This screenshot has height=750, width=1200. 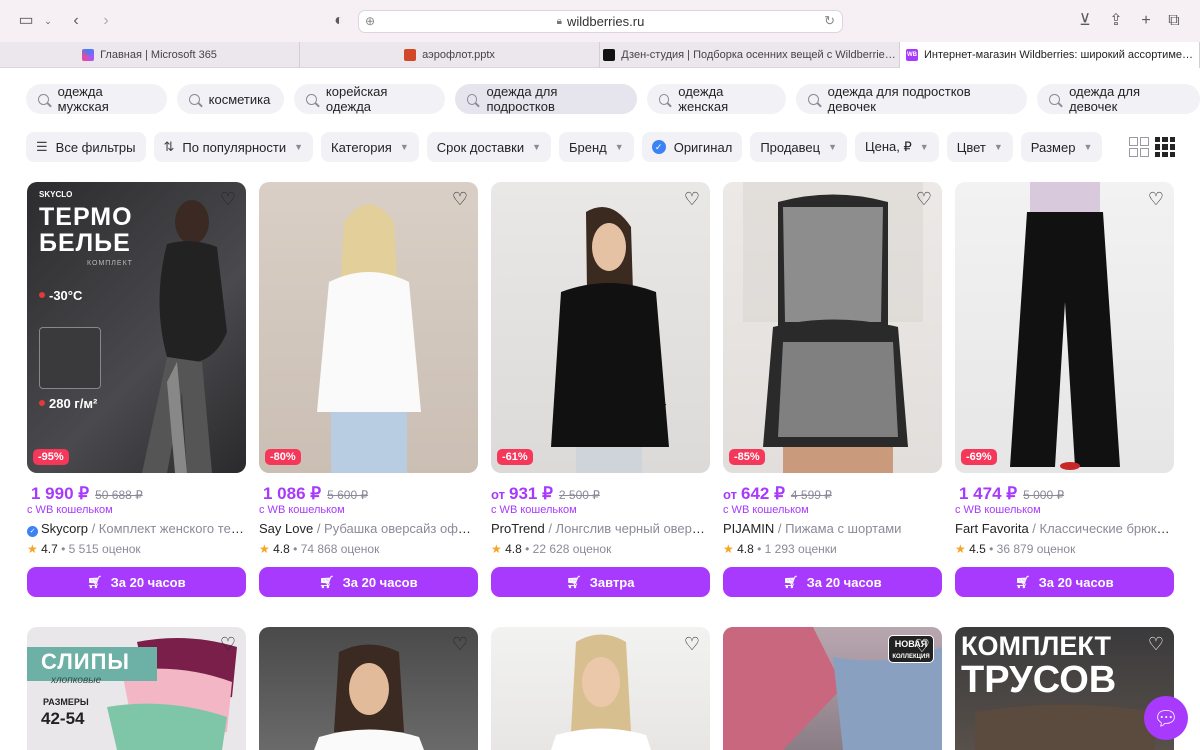 What do you see at coordinates (1061, 147) in the screenshot?
I see `size-filter: Размер ▼` at bounding box center [1061, 147].